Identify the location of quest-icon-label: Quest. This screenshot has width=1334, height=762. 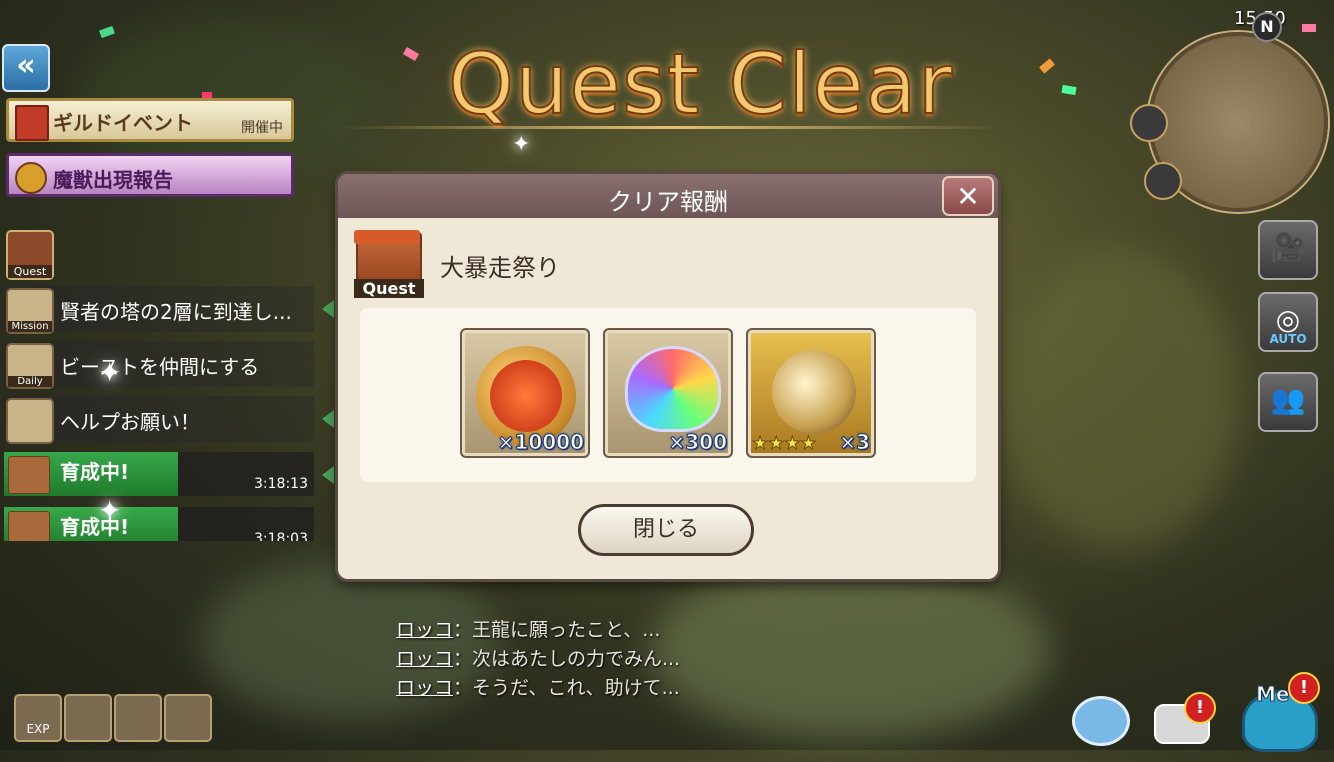
(389, 288).